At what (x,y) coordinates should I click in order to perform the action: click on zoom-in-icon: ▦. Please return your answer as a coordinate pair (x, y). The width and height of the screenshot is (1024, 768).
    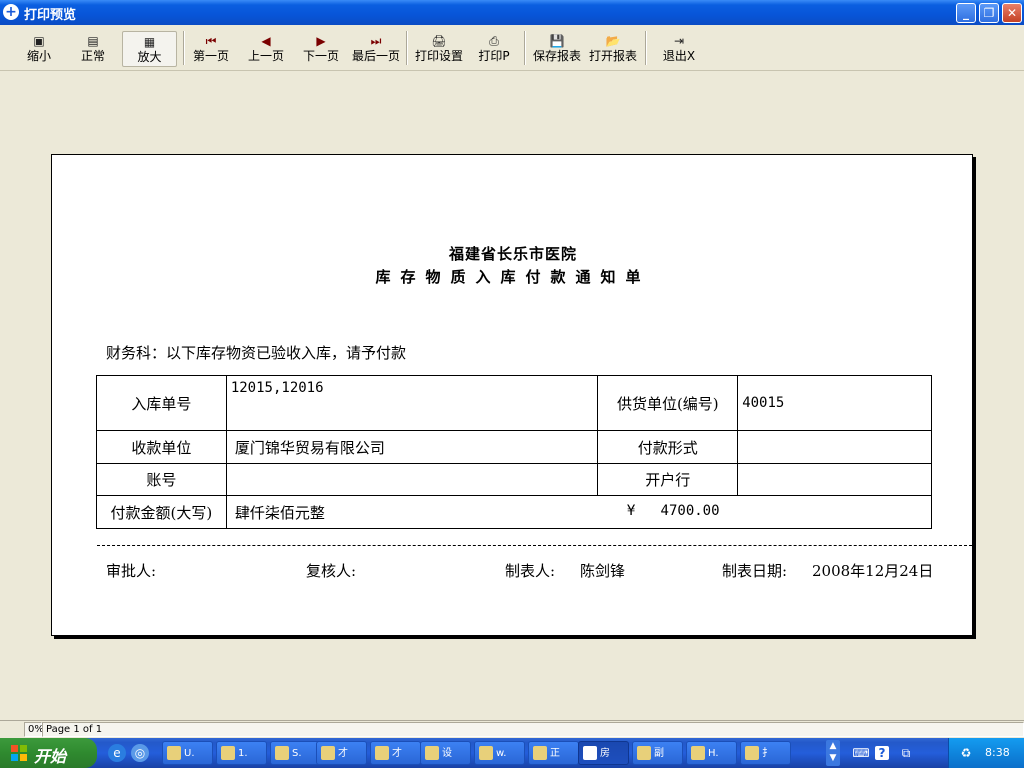
    Looking at the image, I should click on (149, 42).